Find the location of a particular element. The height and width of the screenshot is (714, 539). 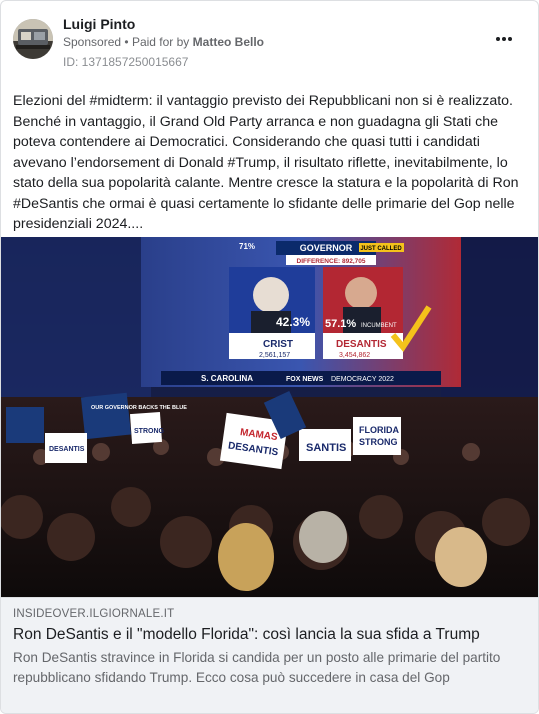

sign-desantis-left: DESANTIS is located at coordinates (66, 448).